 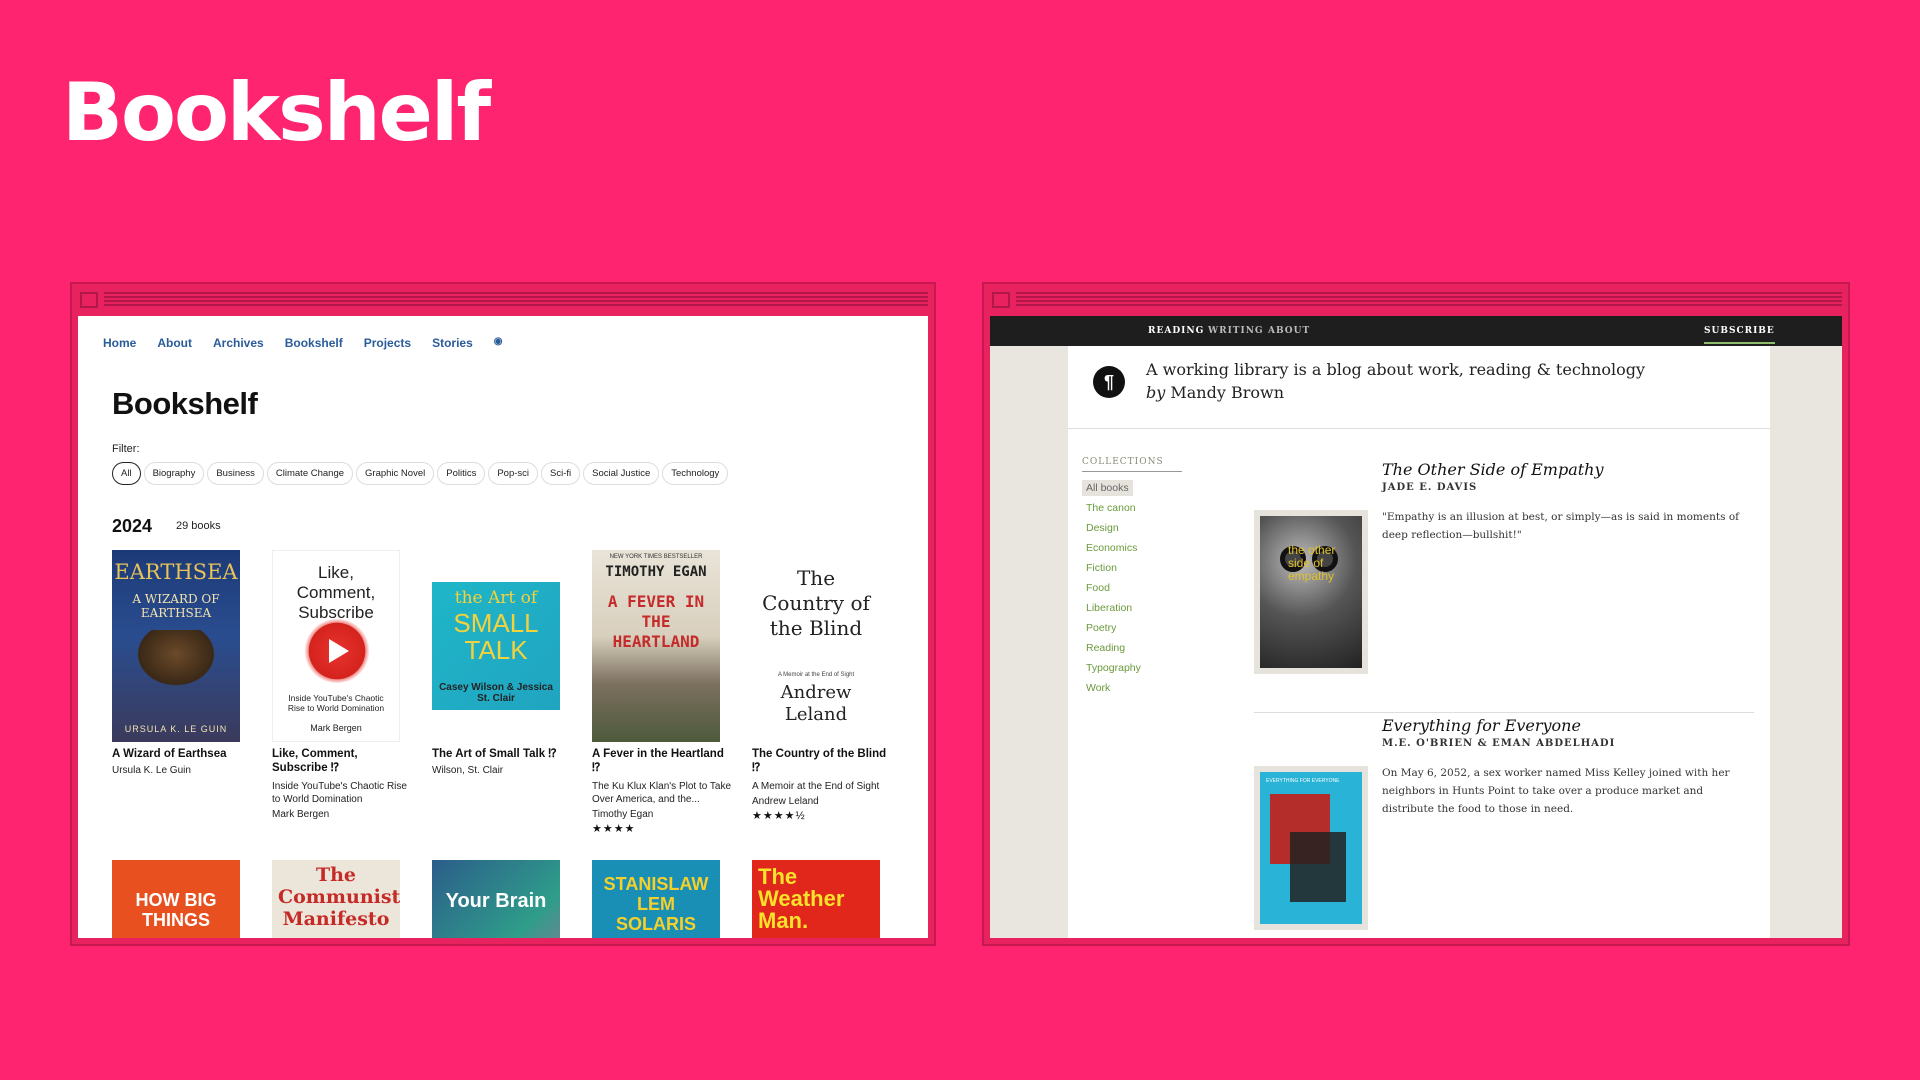 What do you see at coordinates (1113, 650) in the screenshot?
I see `collection-reading: Reading` at bounding box center [1113, 650].